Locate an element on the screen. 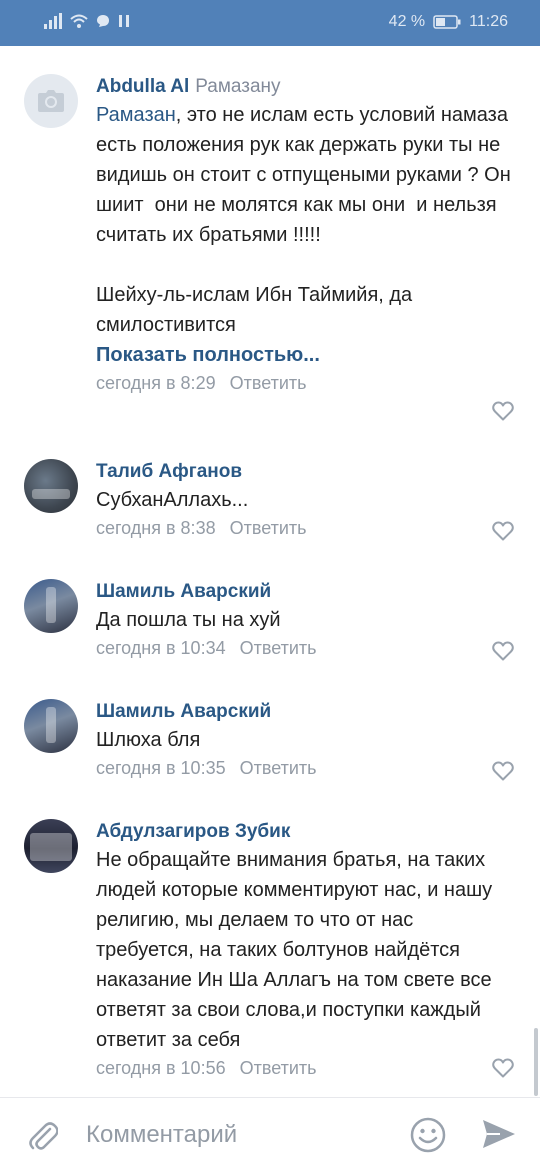  camera-icon is located at coordinates (51, 101).